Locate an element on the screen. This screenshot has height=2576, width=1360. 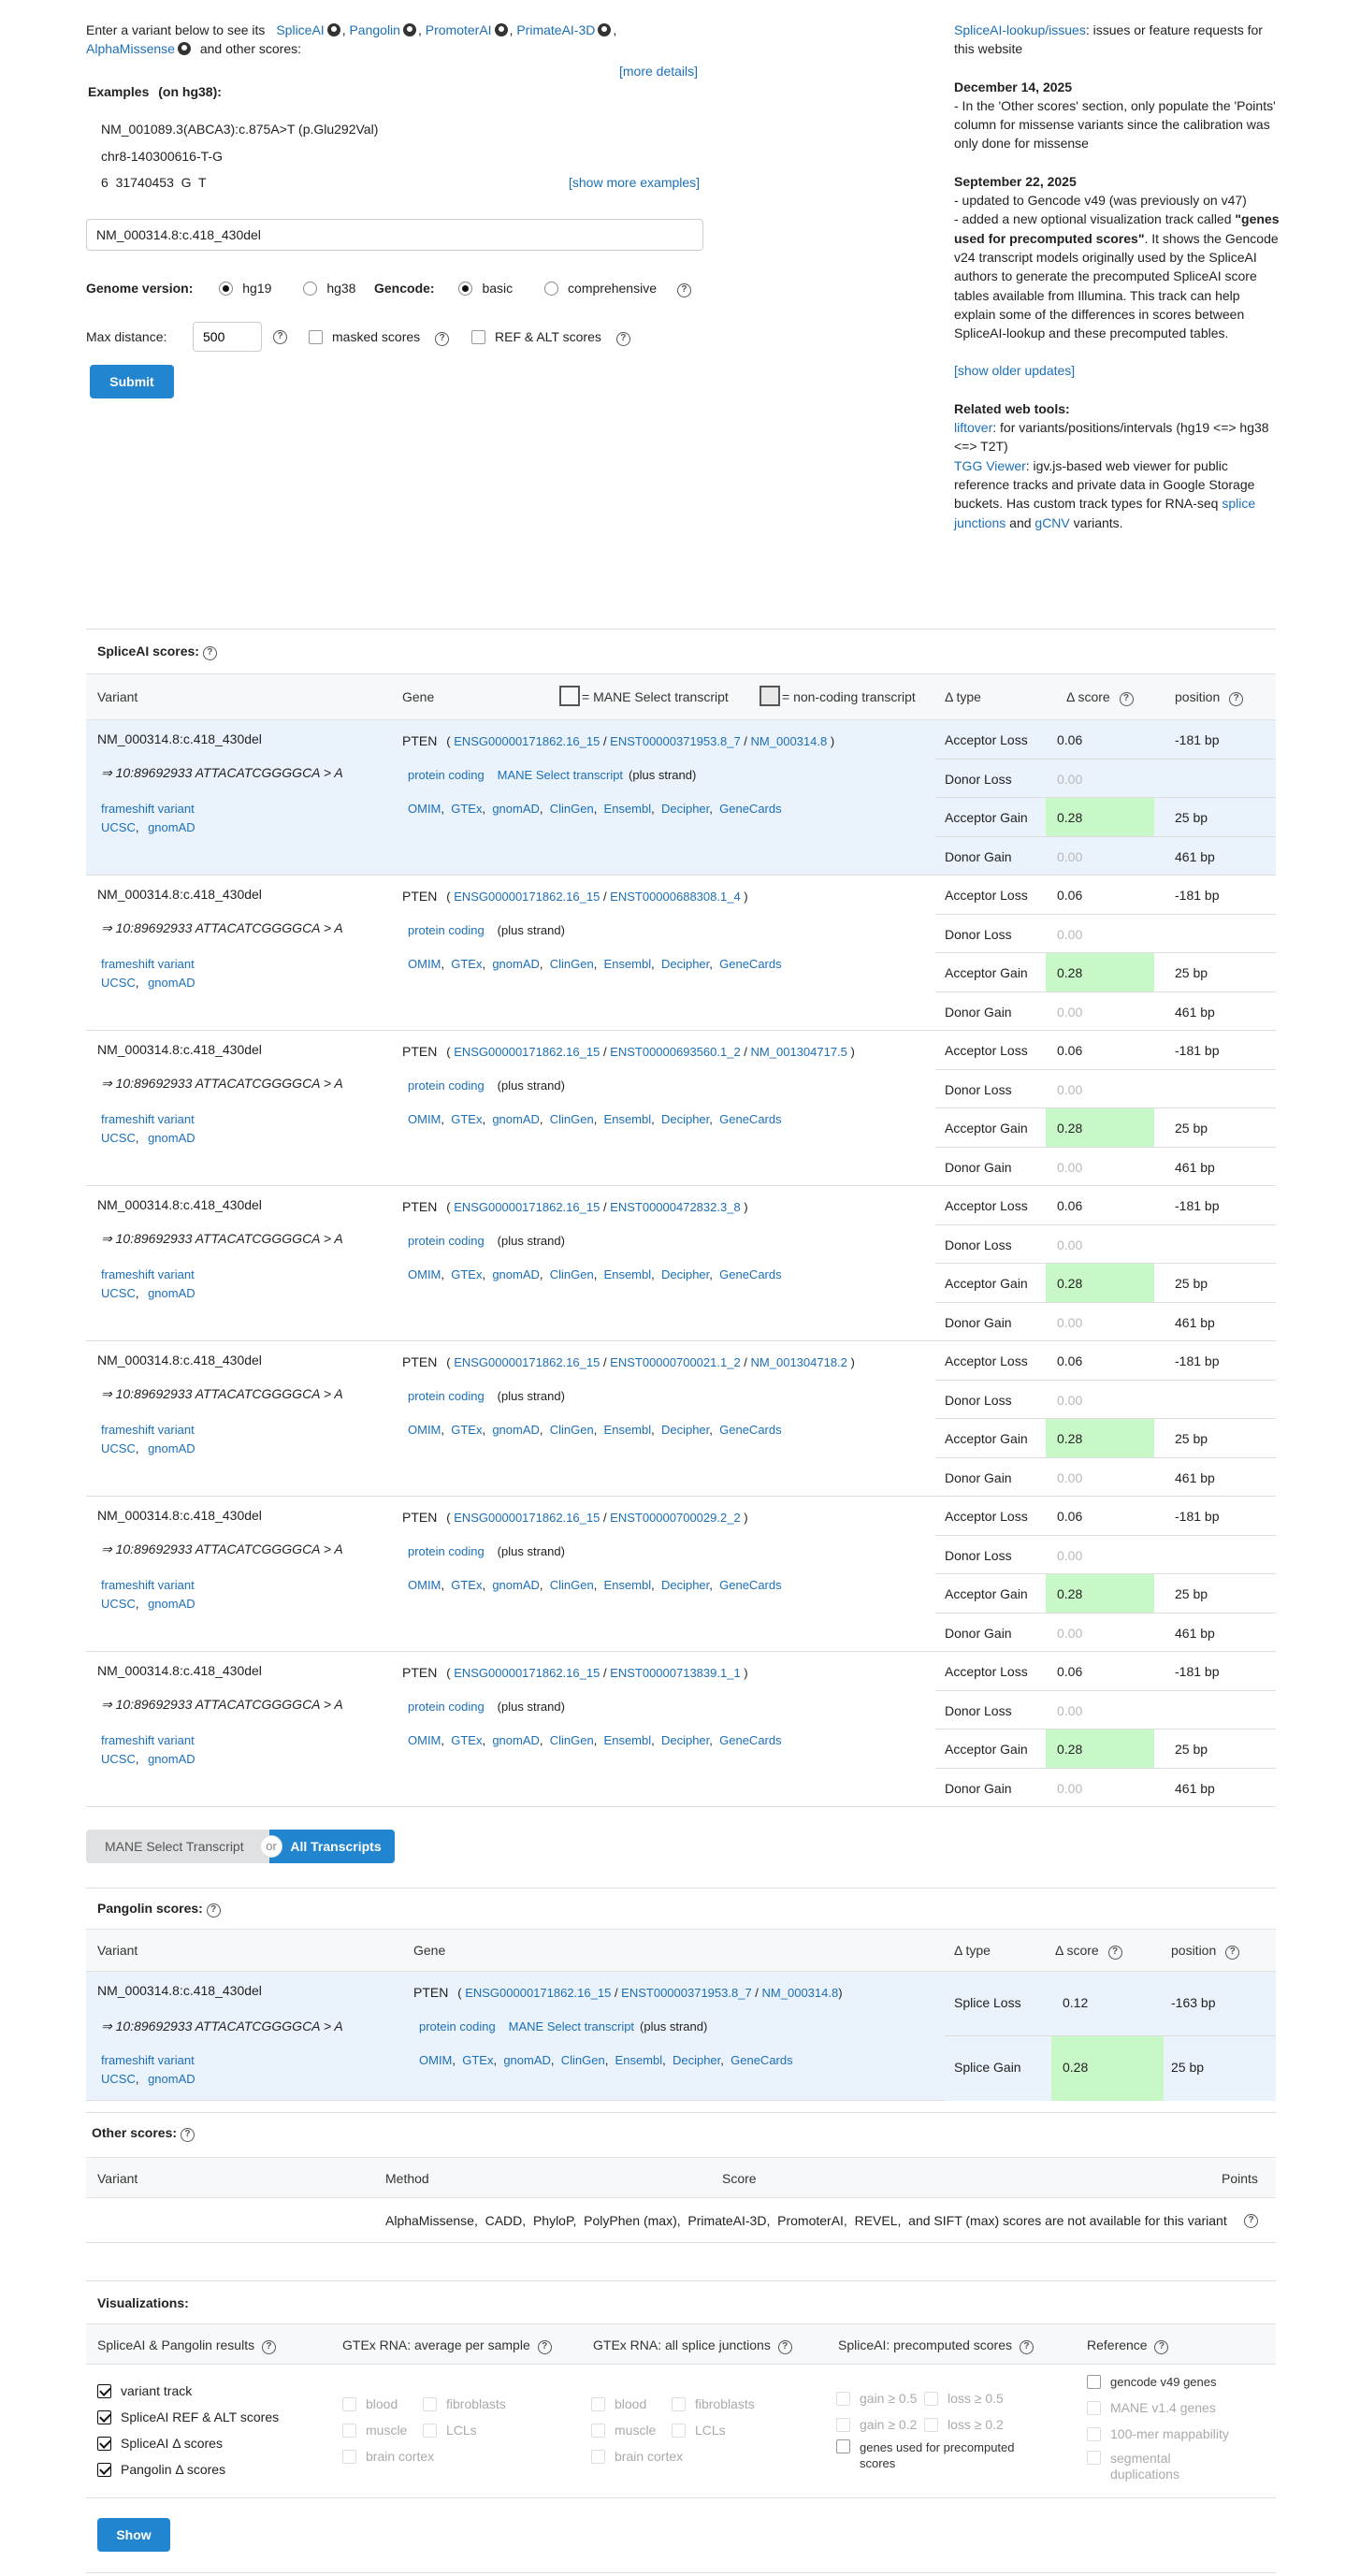
refseq-link: NM_001304717.5 is located at coordinates (799, 1052).